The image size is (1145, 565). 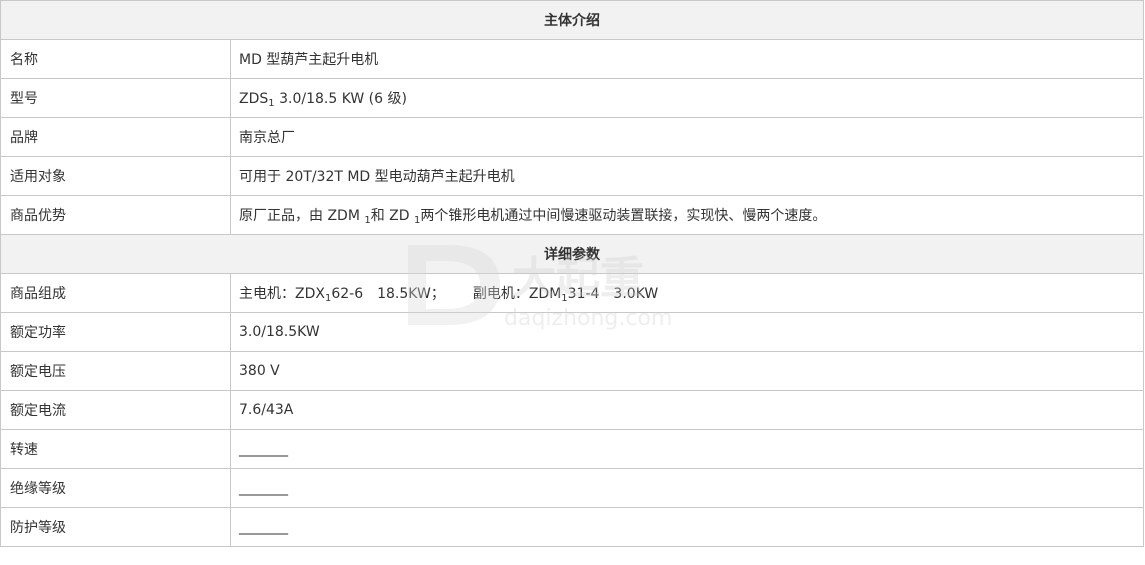 I want to click on row-value: 380 V, so click(x=687, y=371).